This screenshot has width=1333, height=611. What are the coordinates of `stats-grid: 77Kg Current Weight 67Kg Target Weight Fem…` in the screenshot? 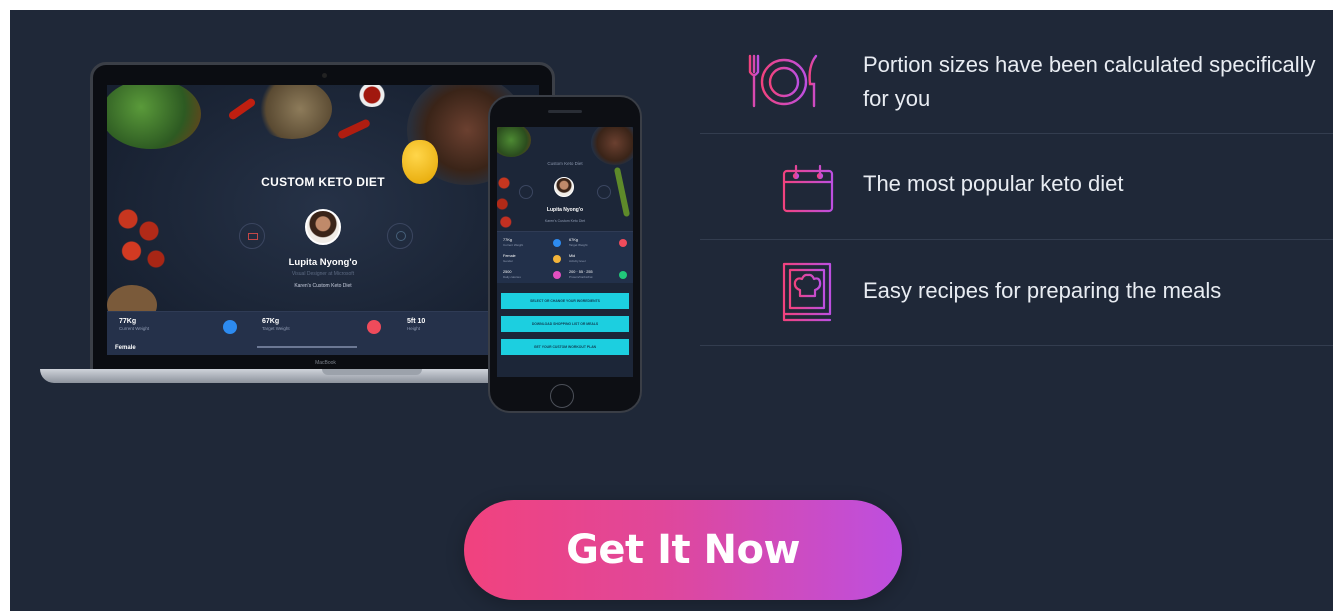 It's located at (565, 257).